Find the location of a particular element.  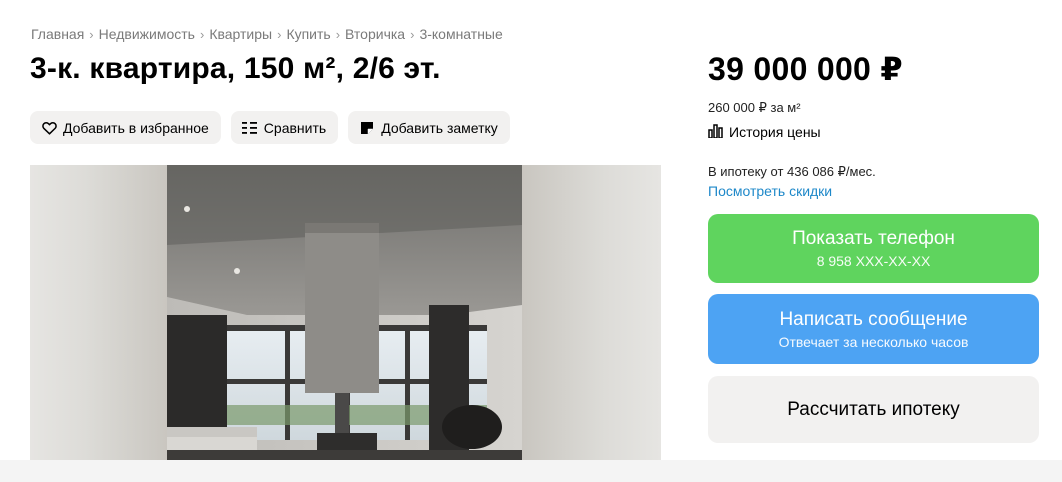

add-note-label: Добавить заметку is located at coordinates (439, 127).